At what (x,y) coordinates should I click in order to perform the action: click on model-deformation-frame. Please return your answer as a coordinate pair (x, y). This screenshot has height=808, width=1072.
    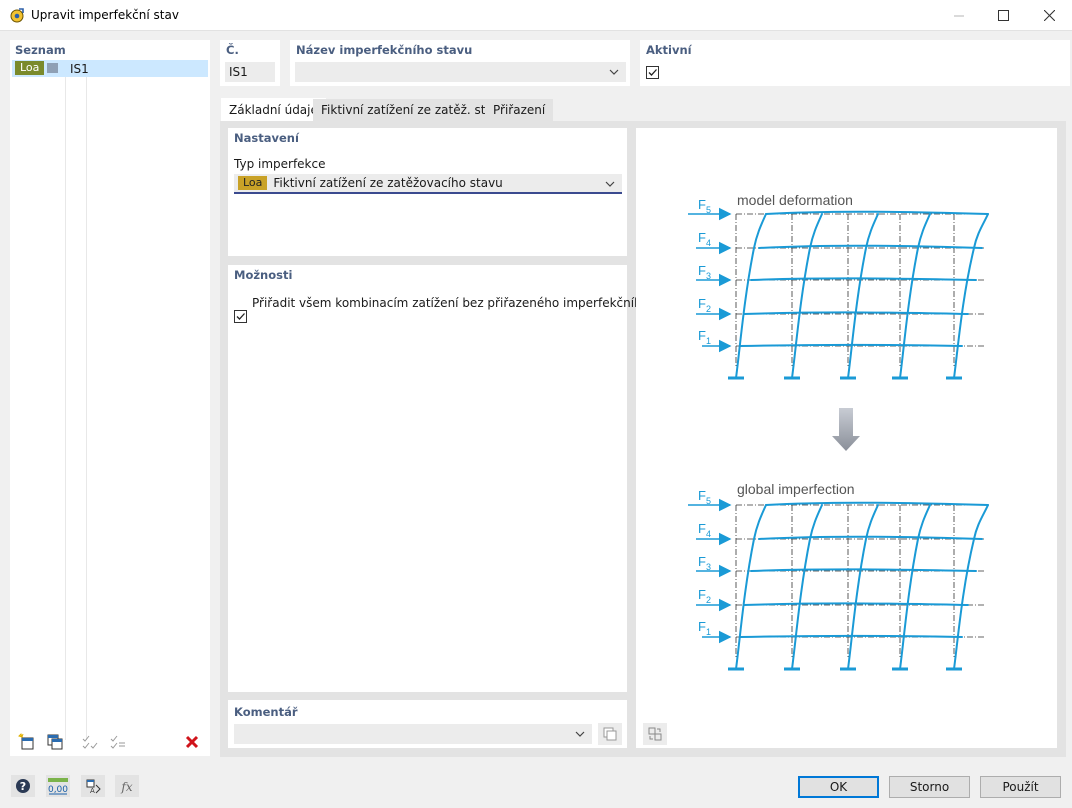
    Looking at the image, I should click on (838, 295).